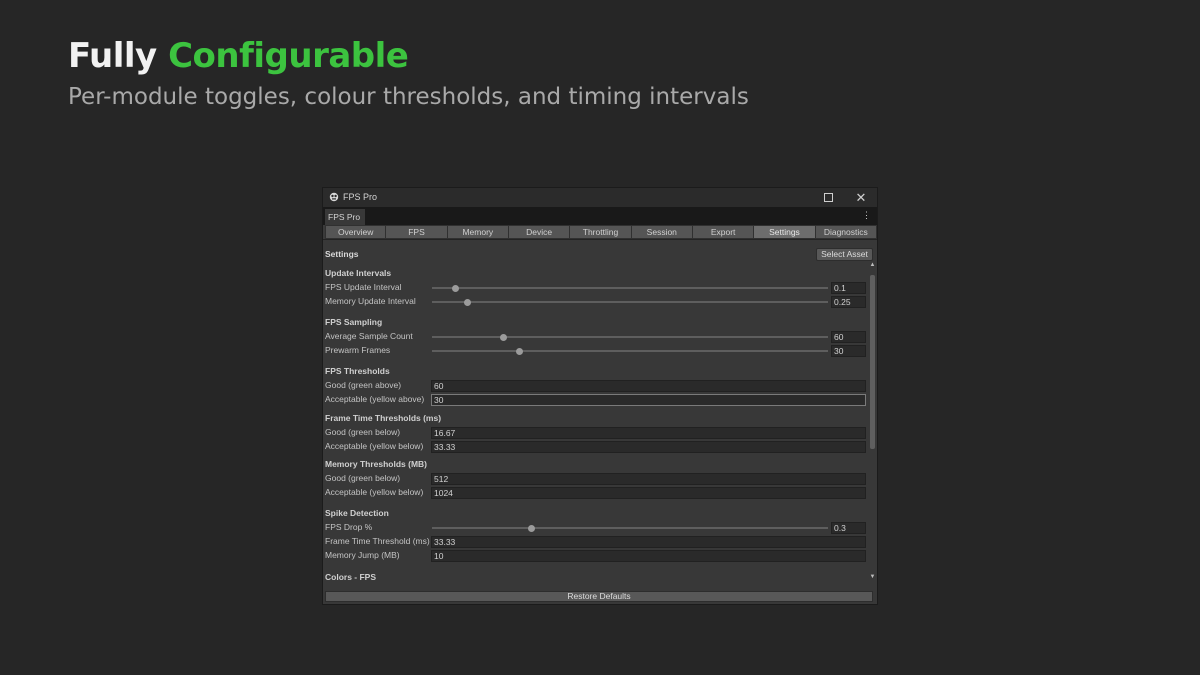 The width and height of the screenshot is (1200, 675). I want to click on fps-update-interval-slider-knob, so click(456, 288).